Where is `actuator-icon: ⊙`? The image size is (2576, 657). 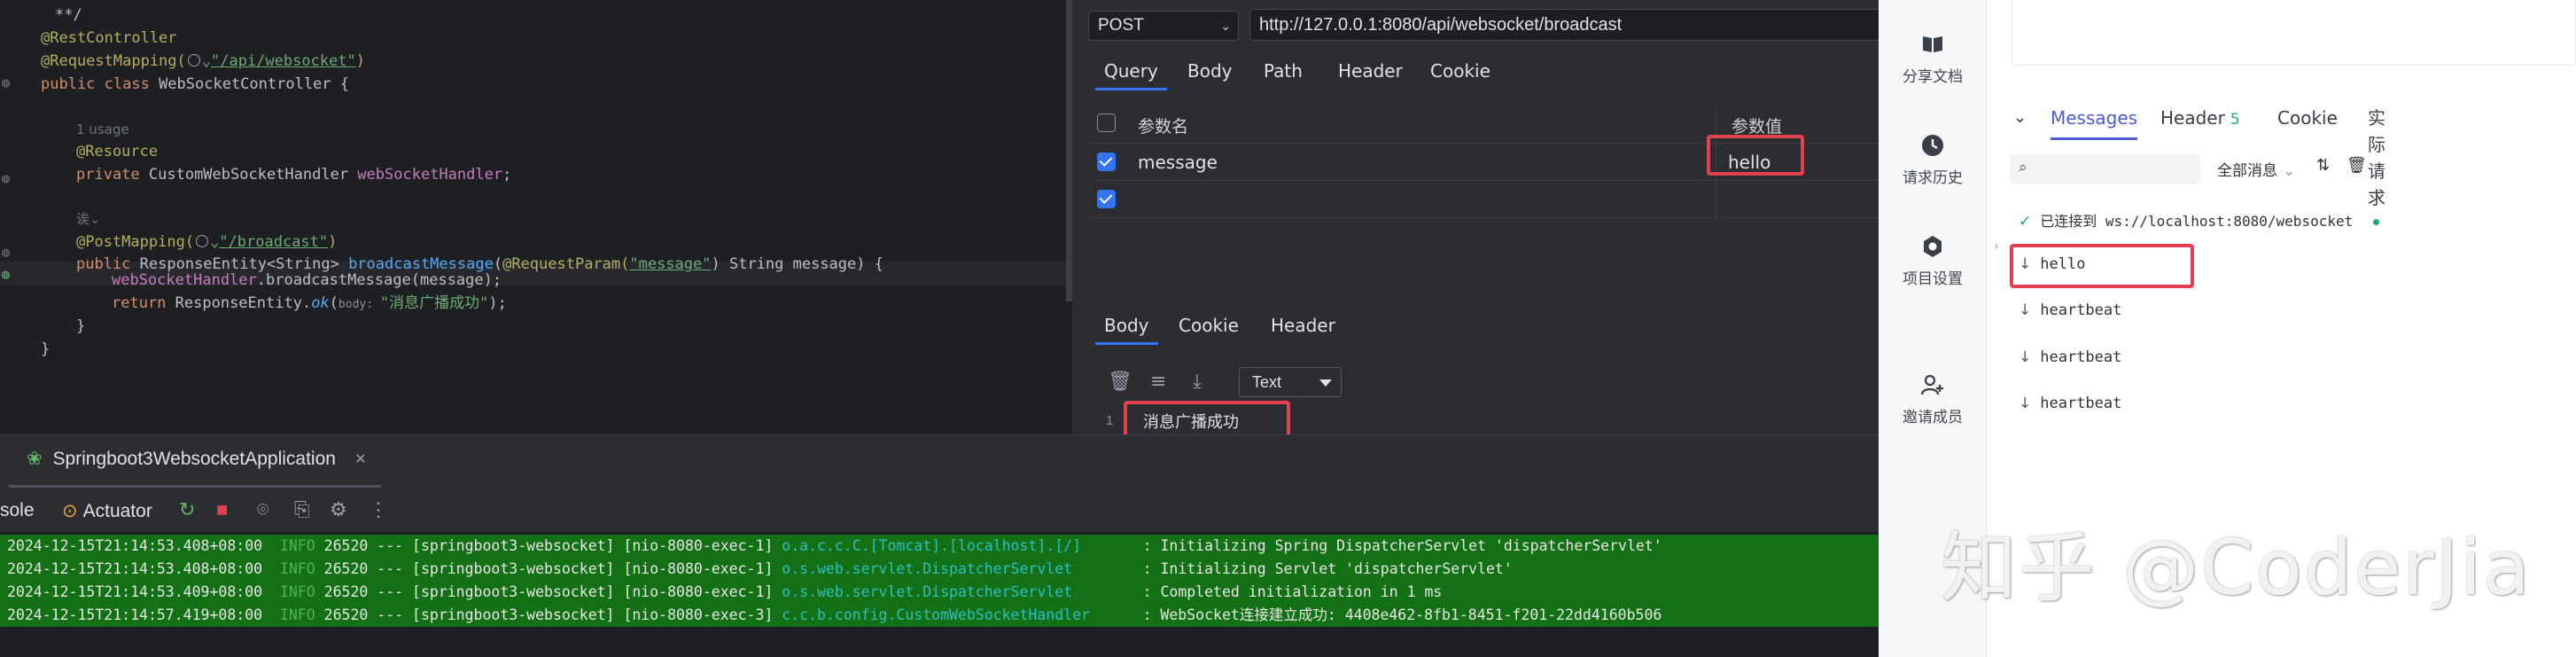 actuator-icon: ⊙ is located at coordinates (70, 511).